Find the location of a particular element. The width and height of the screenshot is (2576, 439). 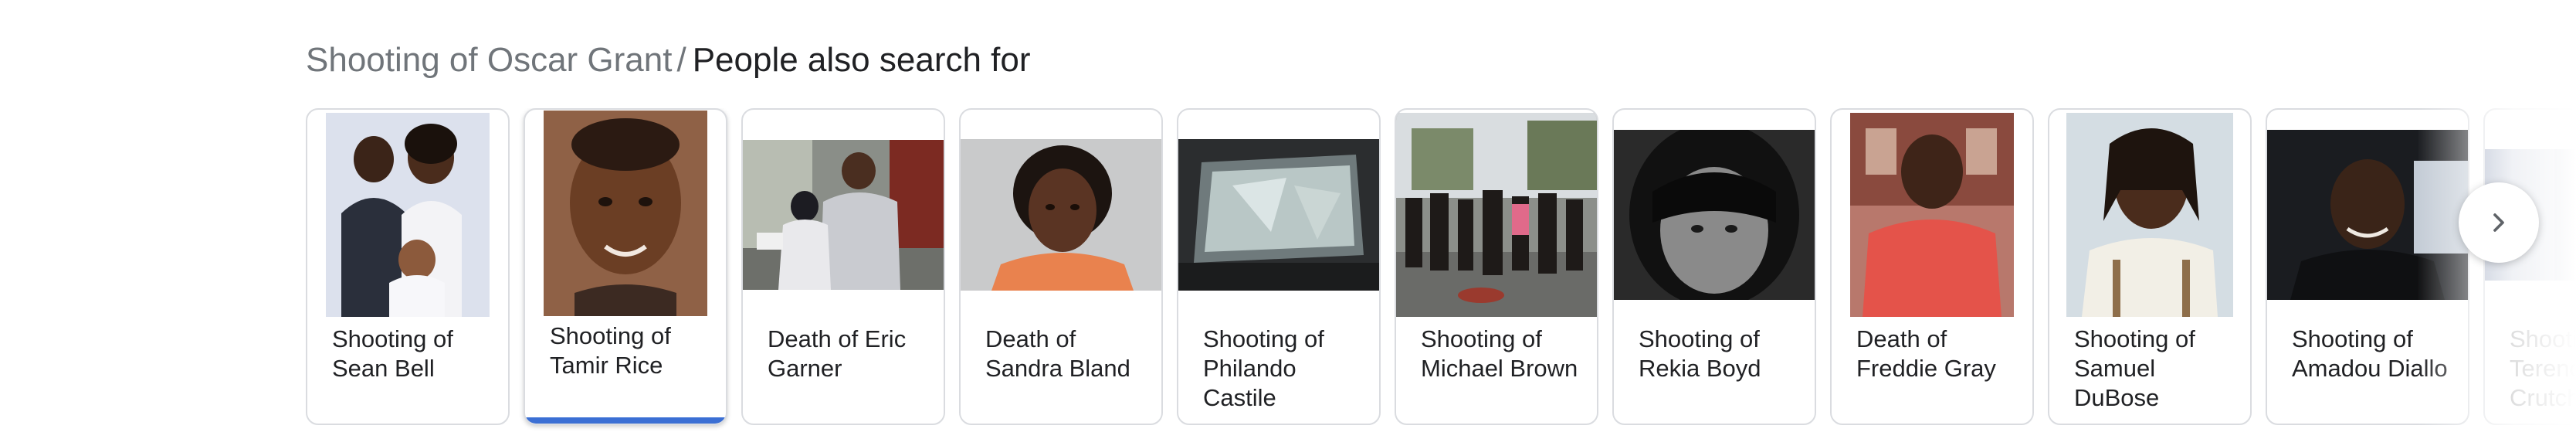

card-sean-bell: Shooting of Sean Bell is located at coordinates (408, 266).